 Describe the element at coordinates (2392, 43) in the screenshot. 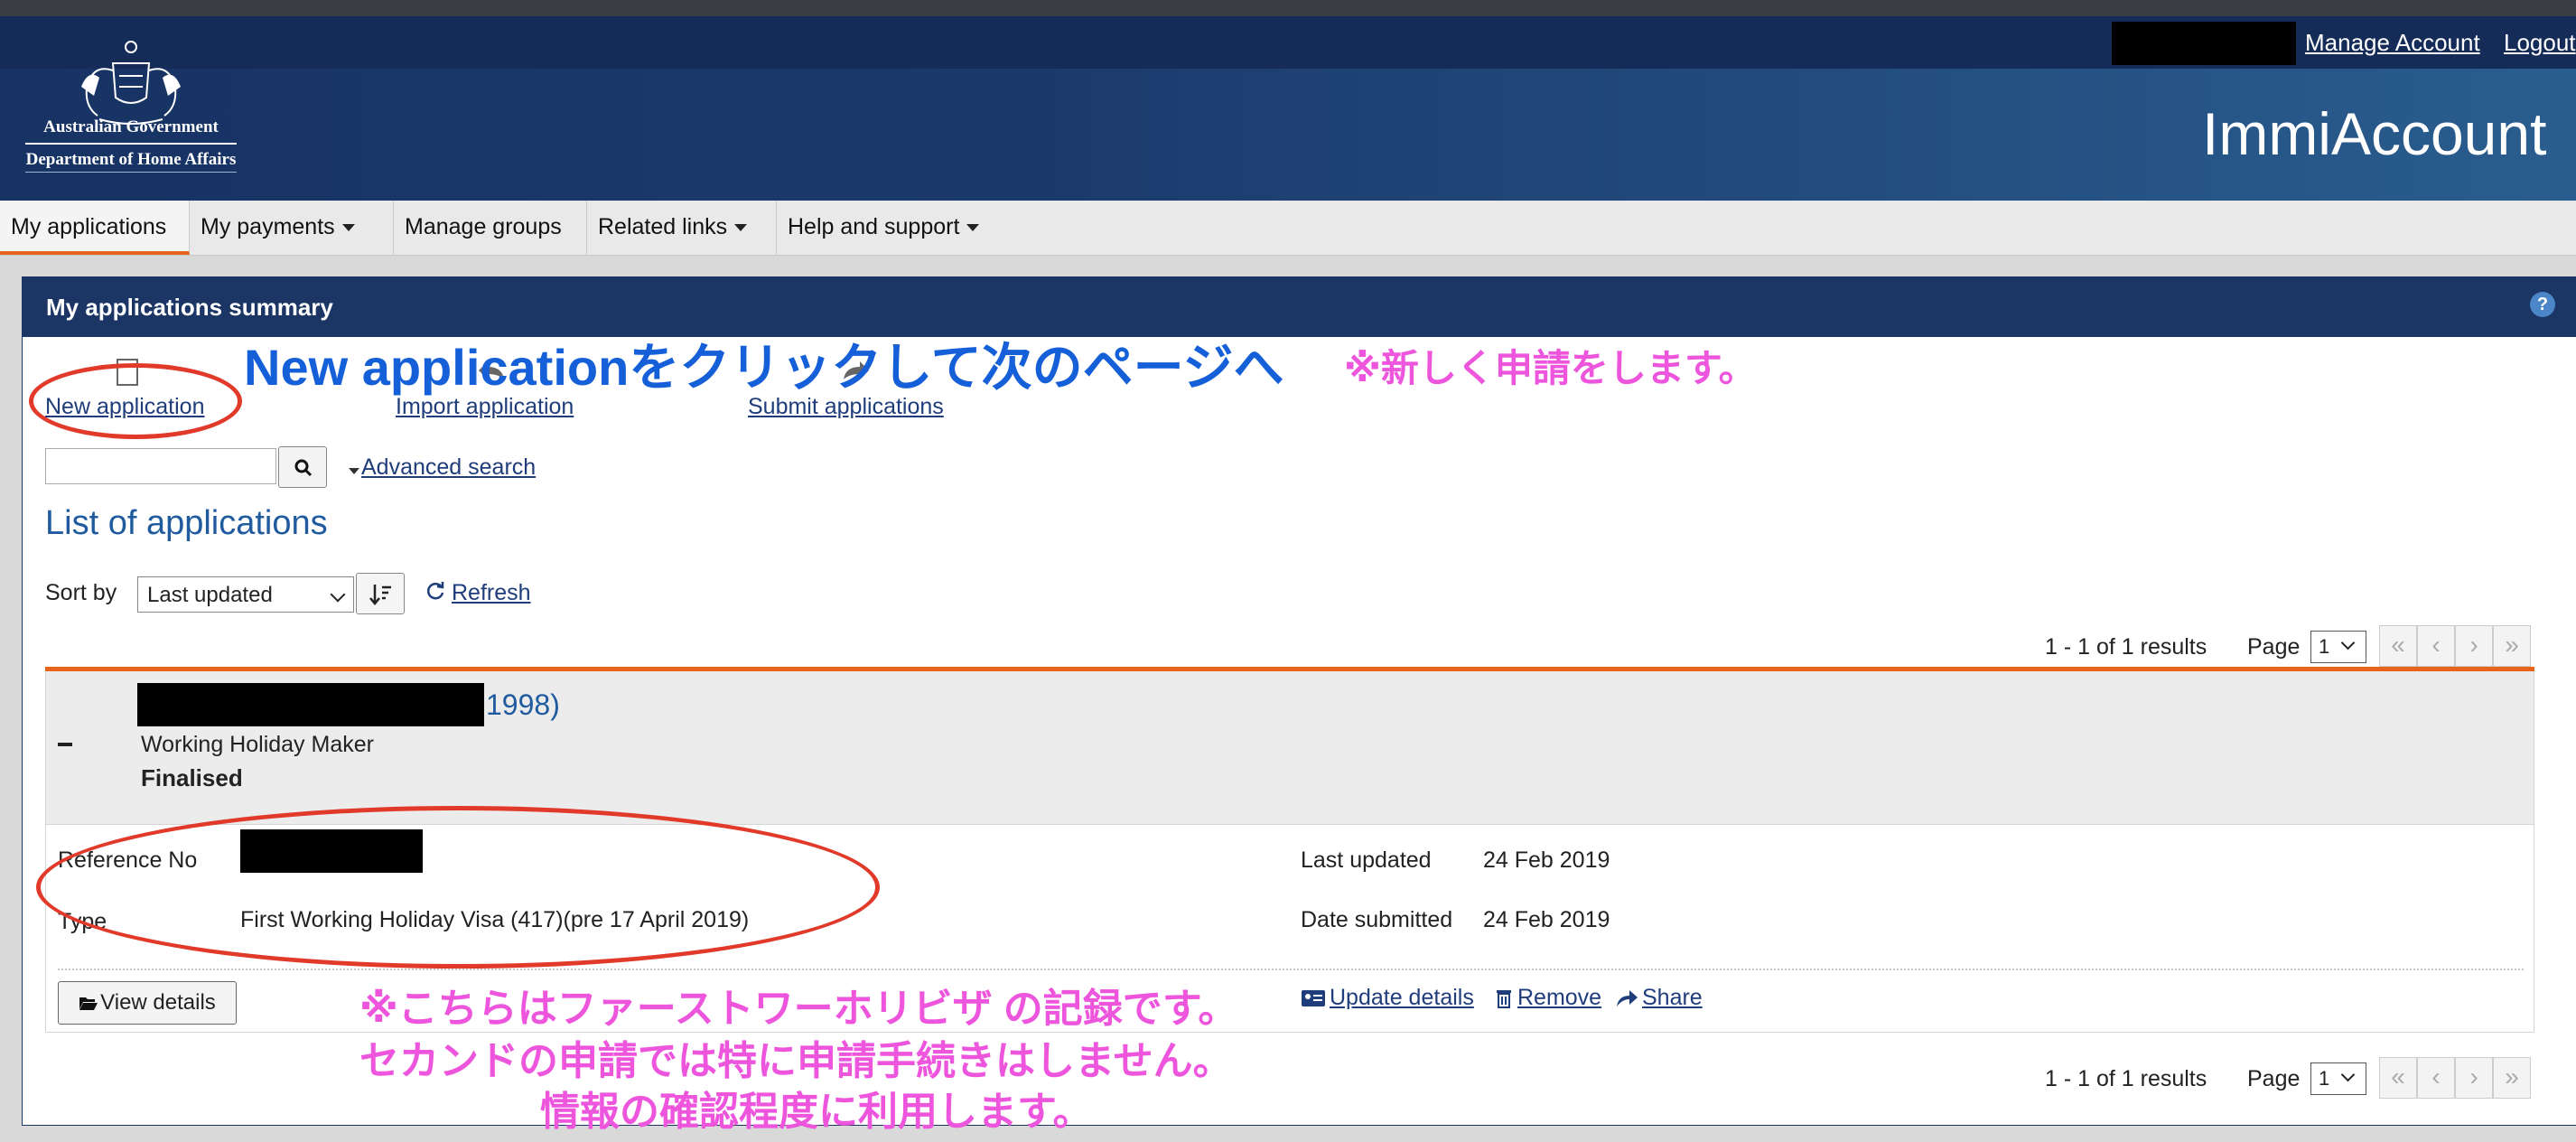

I see `manage-account-link: Manage Account` at that location.